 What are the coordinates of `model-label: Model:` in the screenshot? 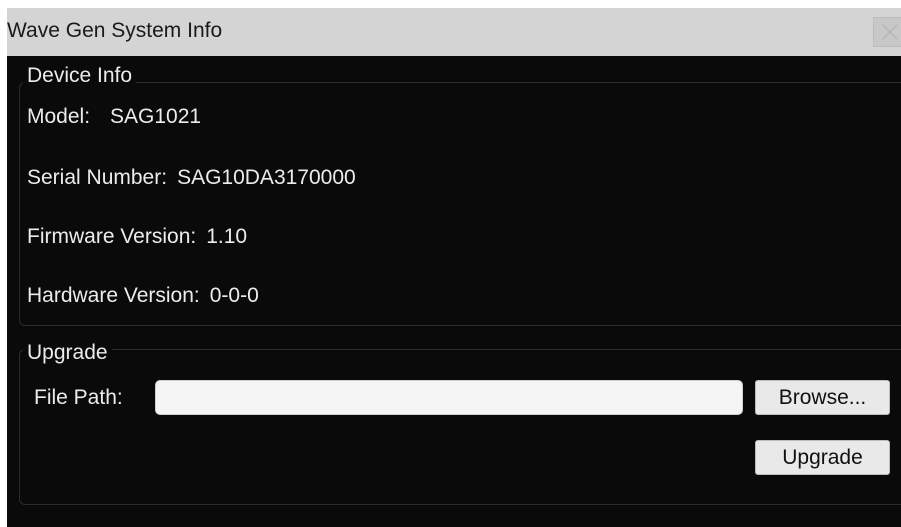 It's located at (59, 116).